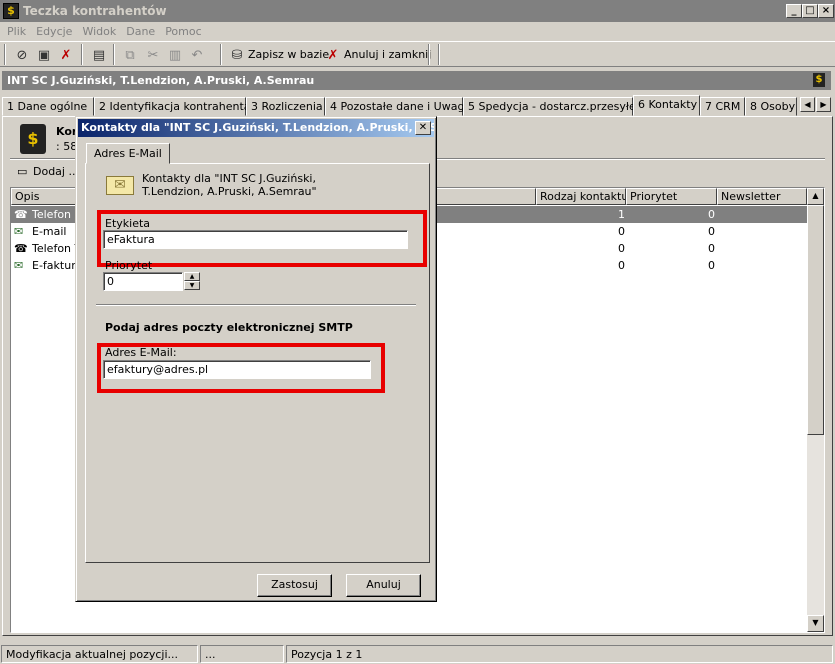 Image resolution: width=835 pixels, height=664 pixels. Describe the element at coordinates (671, 196) in the screenshot. I see `column-header-priorytet: Priorytet` at that location.